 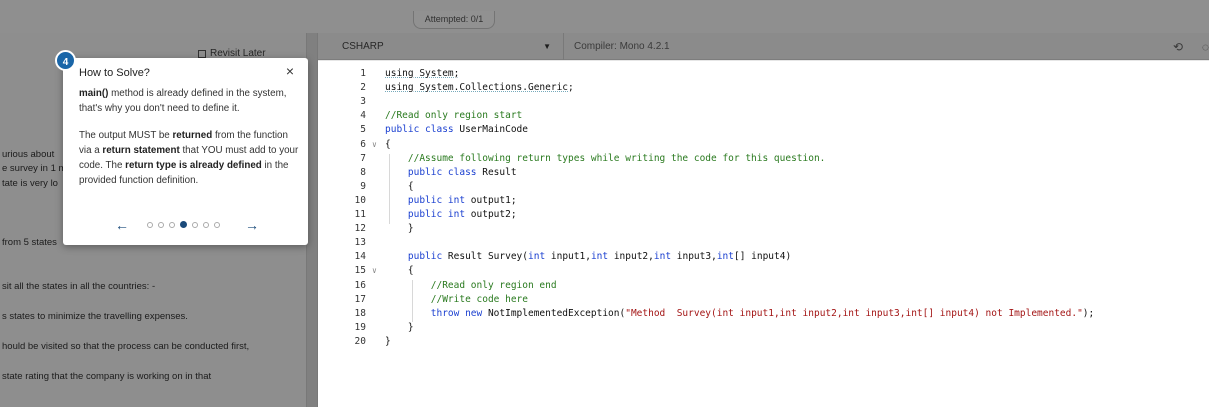 I want to click on code-line: 12 }, so click(x=763, y=229).